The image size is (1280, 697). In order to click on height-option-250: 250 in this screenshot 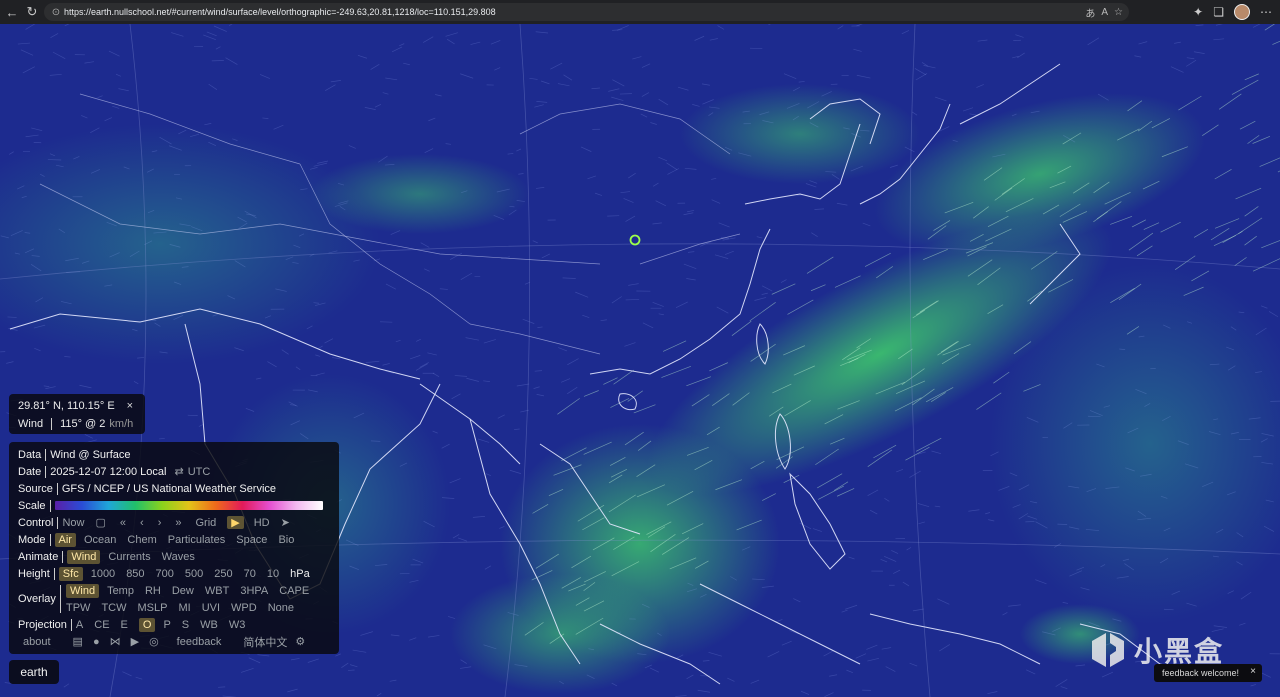, I will do `click(223, 574)`.